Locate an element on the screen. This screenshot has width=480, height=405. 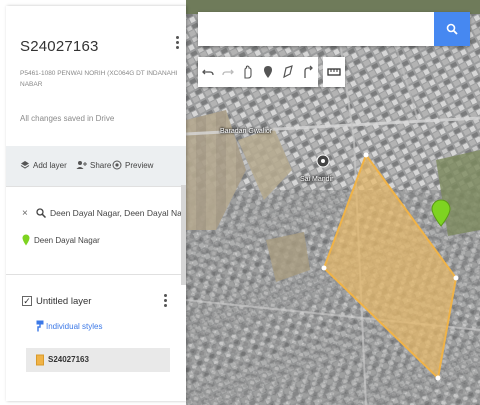
map-options-kebab-icon is located at coordinates (177, 44).